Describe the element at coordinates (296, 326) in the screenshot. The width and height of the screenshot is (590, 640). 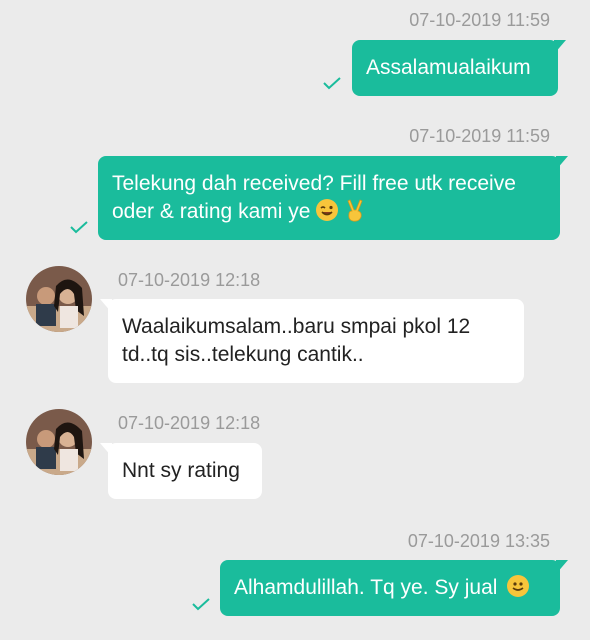
I see `message-text-line: Waalaikumsalam..baru smpai pkol 12` at that location.